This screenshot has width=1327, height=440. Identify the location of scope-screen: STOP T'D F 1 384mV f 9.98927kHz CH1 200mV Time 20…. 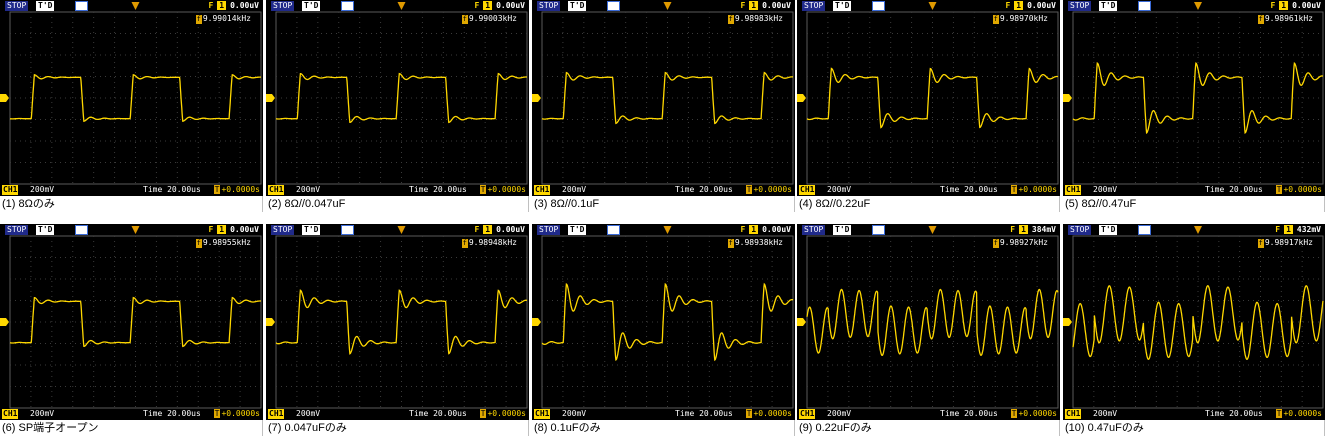
(928, 322).